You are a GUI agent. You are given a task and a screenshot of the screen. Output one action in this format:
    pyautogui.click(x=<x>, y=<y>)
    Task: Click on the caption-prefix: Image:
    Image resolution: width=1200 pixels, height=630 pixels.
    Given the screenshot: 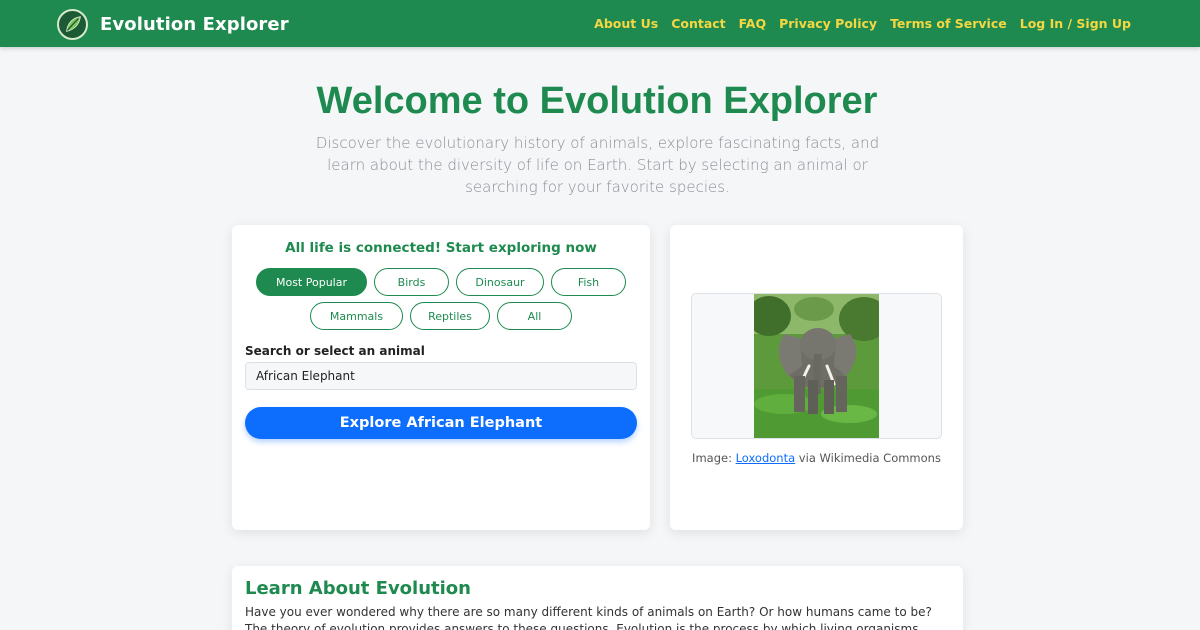 What is the action you would take?
    pyautogui.click(x=714, y=458)
    